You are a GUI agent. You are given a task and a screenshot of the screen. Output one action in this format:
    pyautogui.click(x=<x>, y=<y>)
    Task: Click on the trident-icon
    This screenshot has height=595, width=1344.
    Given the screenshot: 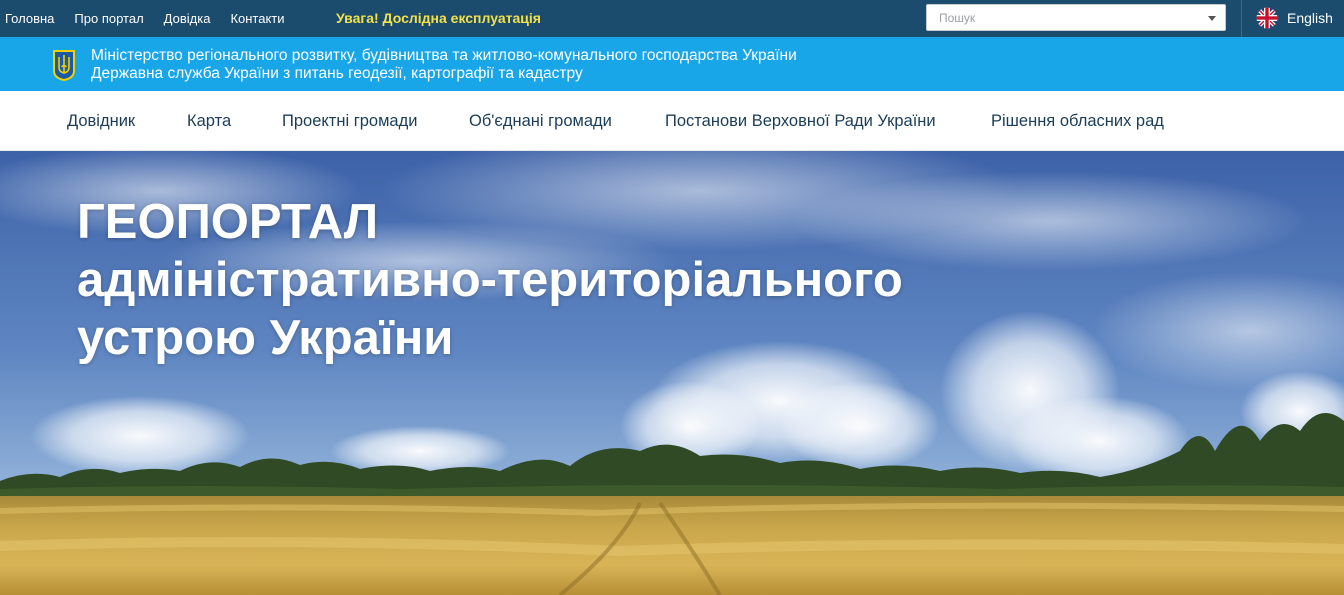 What is the action you would take?
    pyautogui.click(x=64, y=65)
    